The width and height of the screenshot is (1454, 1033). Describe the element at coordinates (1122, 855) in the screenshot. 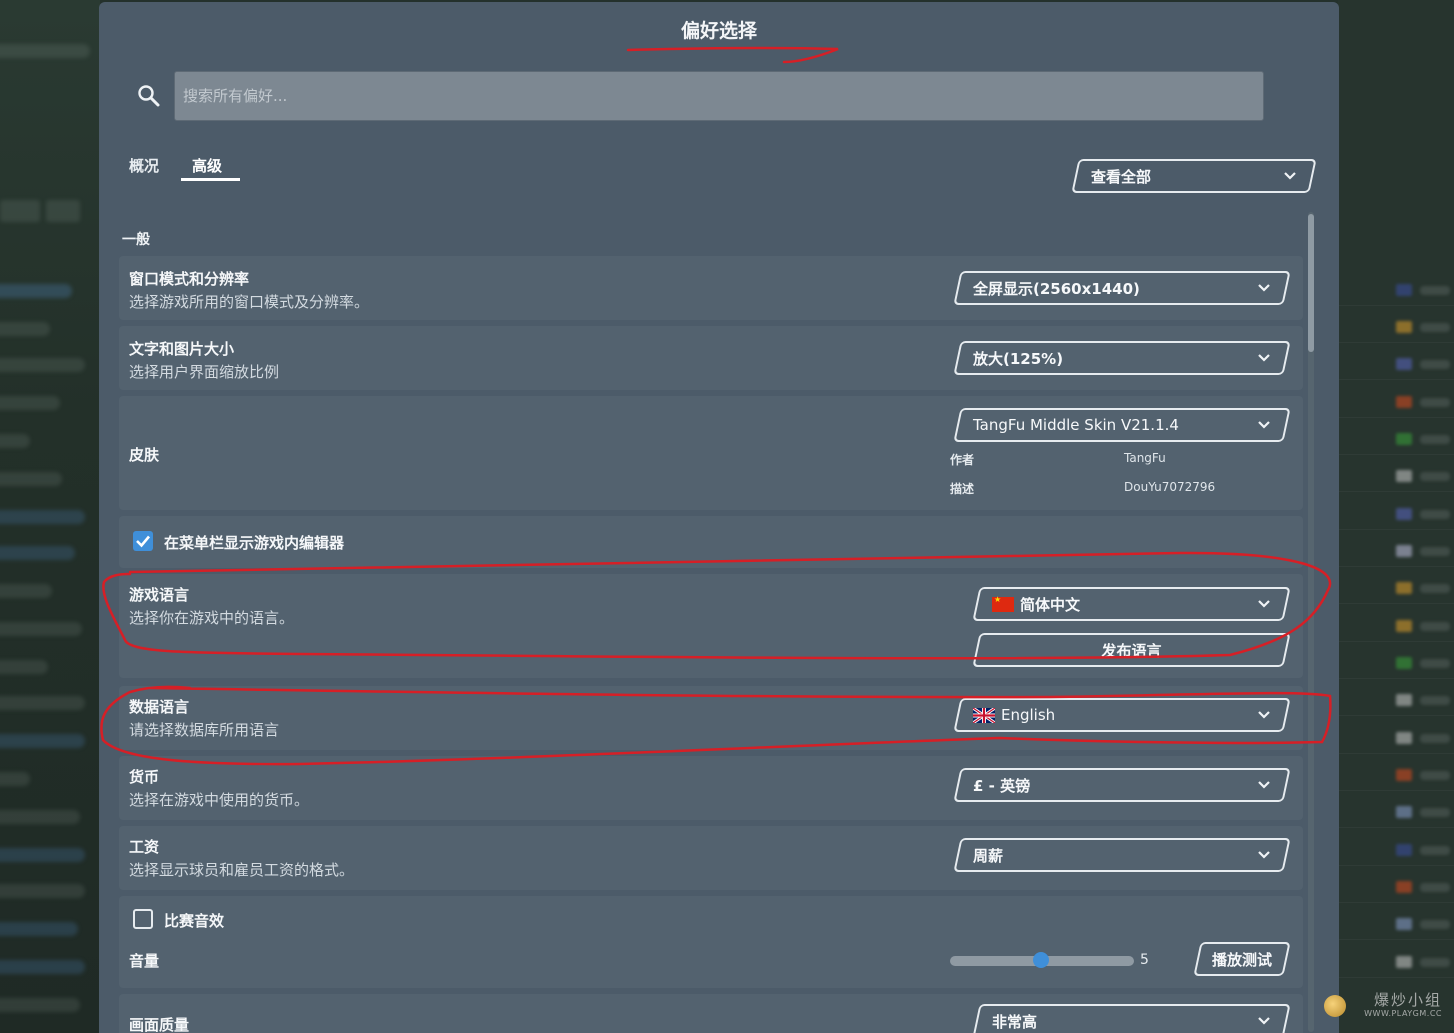

I see `wage-dropdown: 周薪` at that location.